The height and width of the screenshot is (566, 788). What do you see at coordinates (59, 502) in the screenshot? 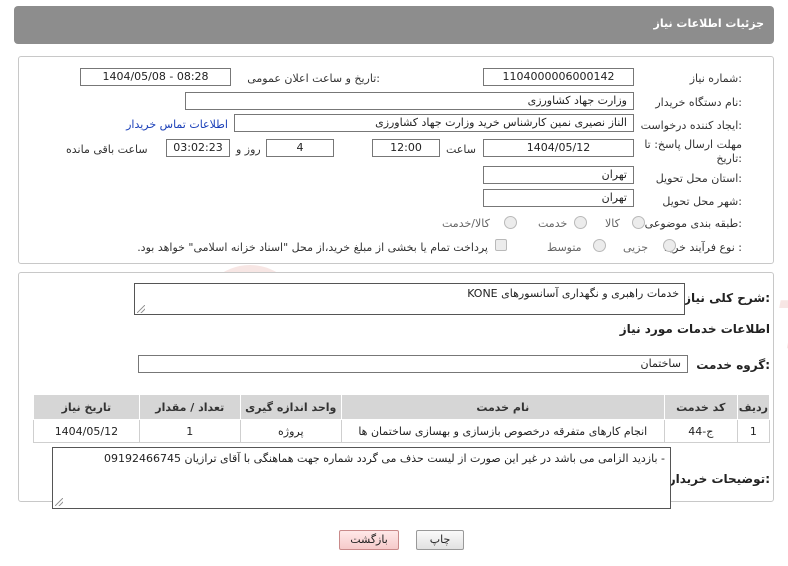
I see `notes-resize-grip-icon` at bounding box center [59, 502].